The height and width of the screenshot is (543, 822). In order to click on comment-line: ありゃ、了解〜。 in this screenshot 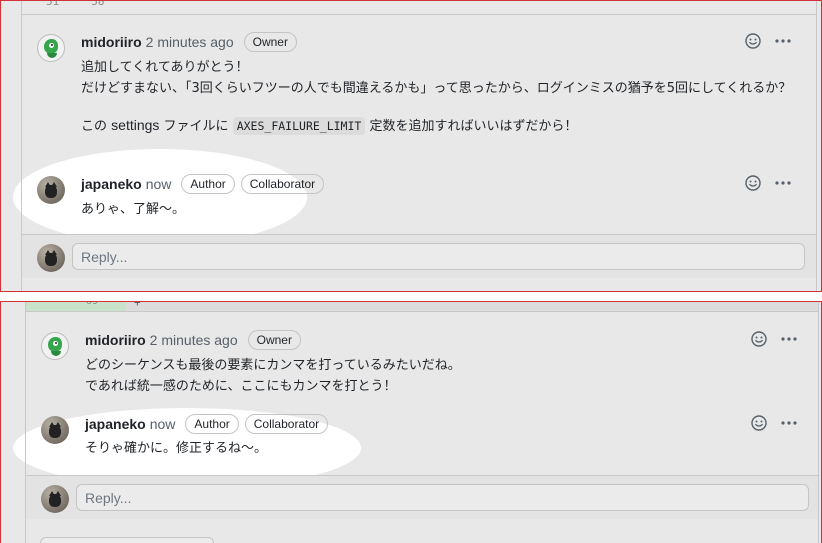, I will do `click(133, 209)`.